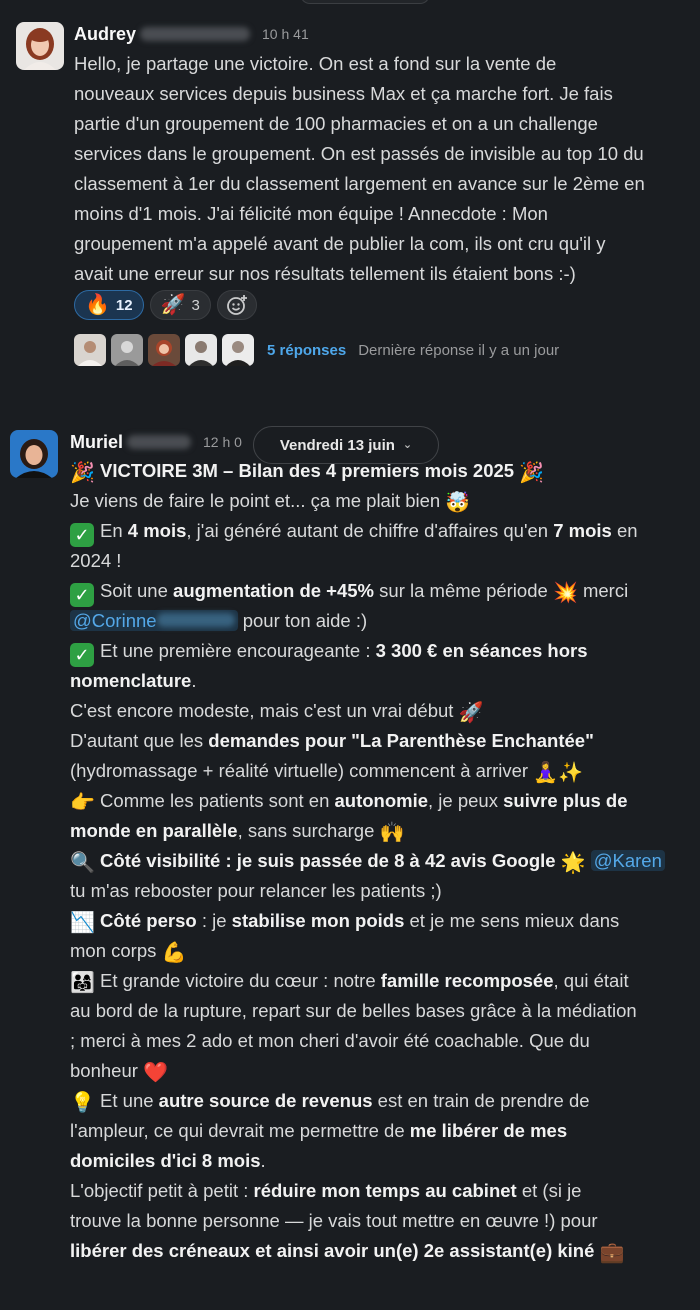  Describe the element at coordinates (97, 305) in the screenshot. I see `fire-icon: 🔥` at that location.